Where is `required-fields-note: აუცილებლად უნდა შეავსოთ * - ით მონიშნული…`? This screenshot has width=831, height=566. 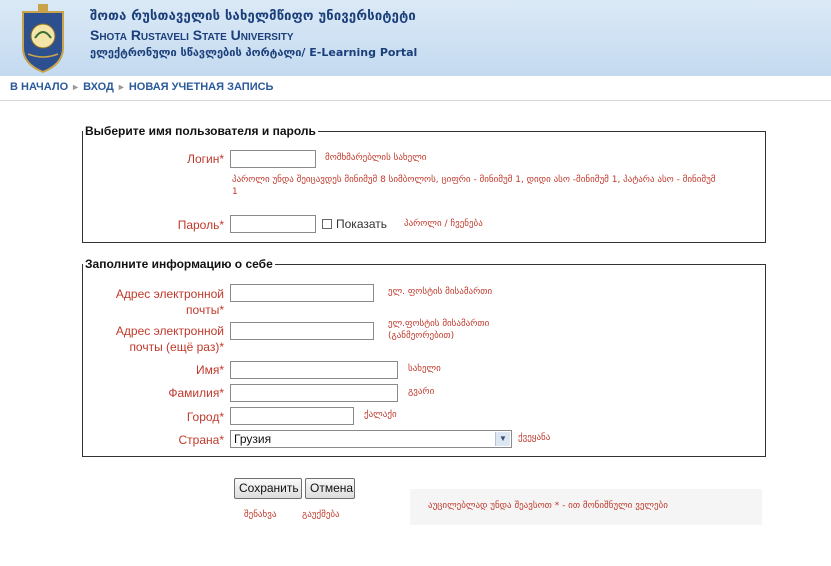 required-fields-note: აუცილებლად უნდა შეავსოთ * - ით მონიშნული… is located at coordinates (586, 507).